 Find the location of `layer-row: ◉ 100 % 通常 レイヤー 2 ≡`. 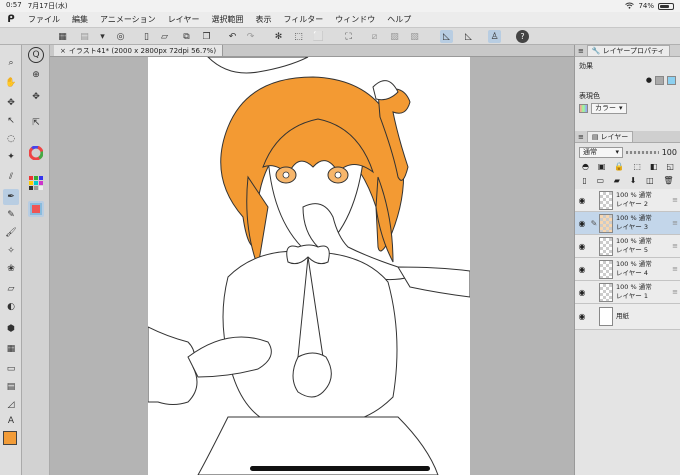

layer-row: ◉ 100 % 通常 レイヤー 2 ≡ is located at coordinates (627, 200).